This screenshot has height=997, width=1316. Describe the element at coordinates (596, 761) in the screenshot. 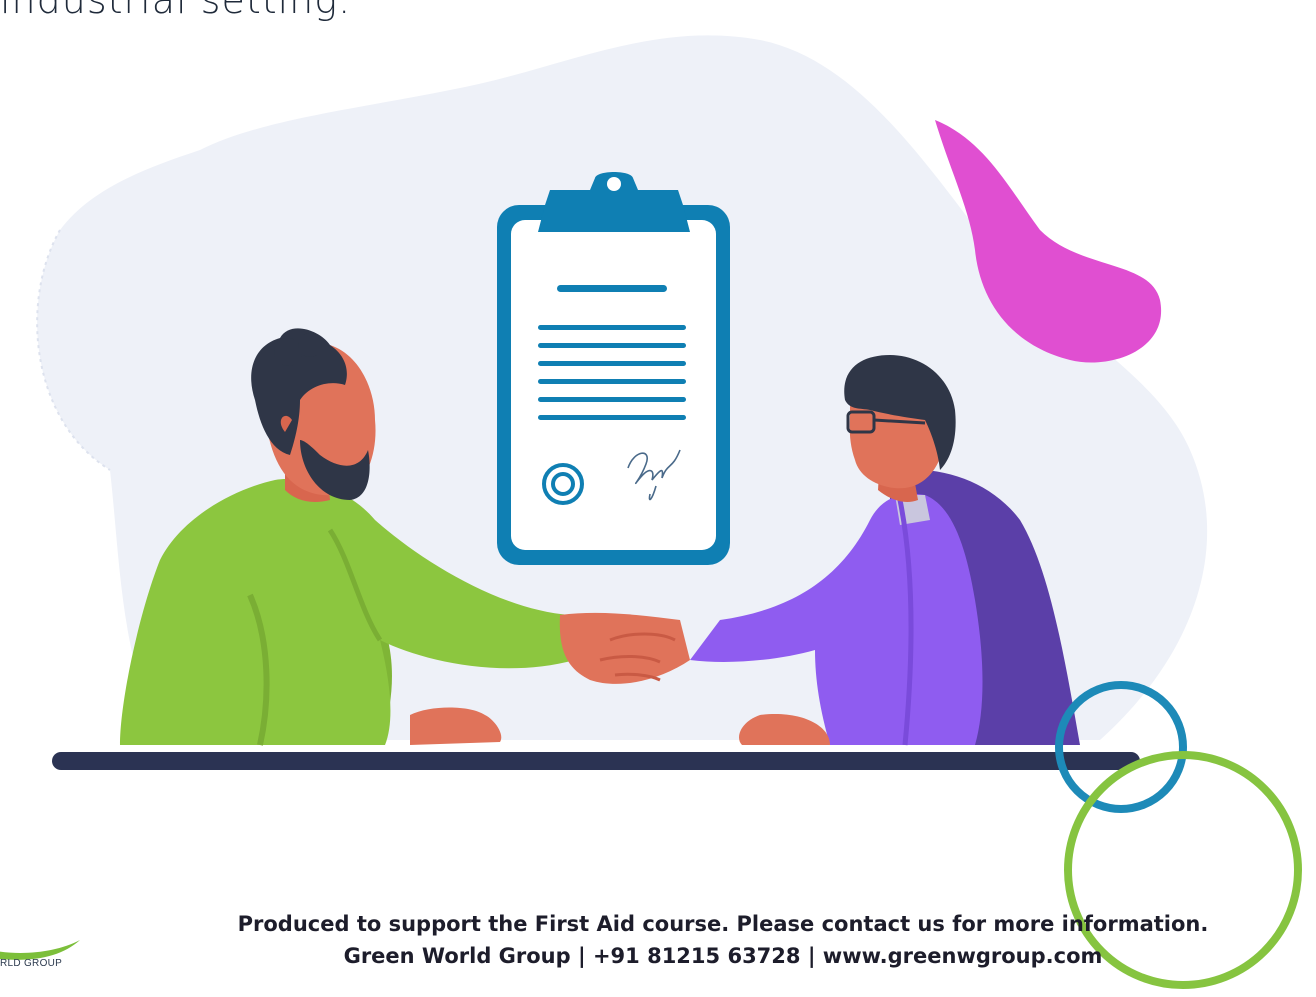

I see `desk` at that location.